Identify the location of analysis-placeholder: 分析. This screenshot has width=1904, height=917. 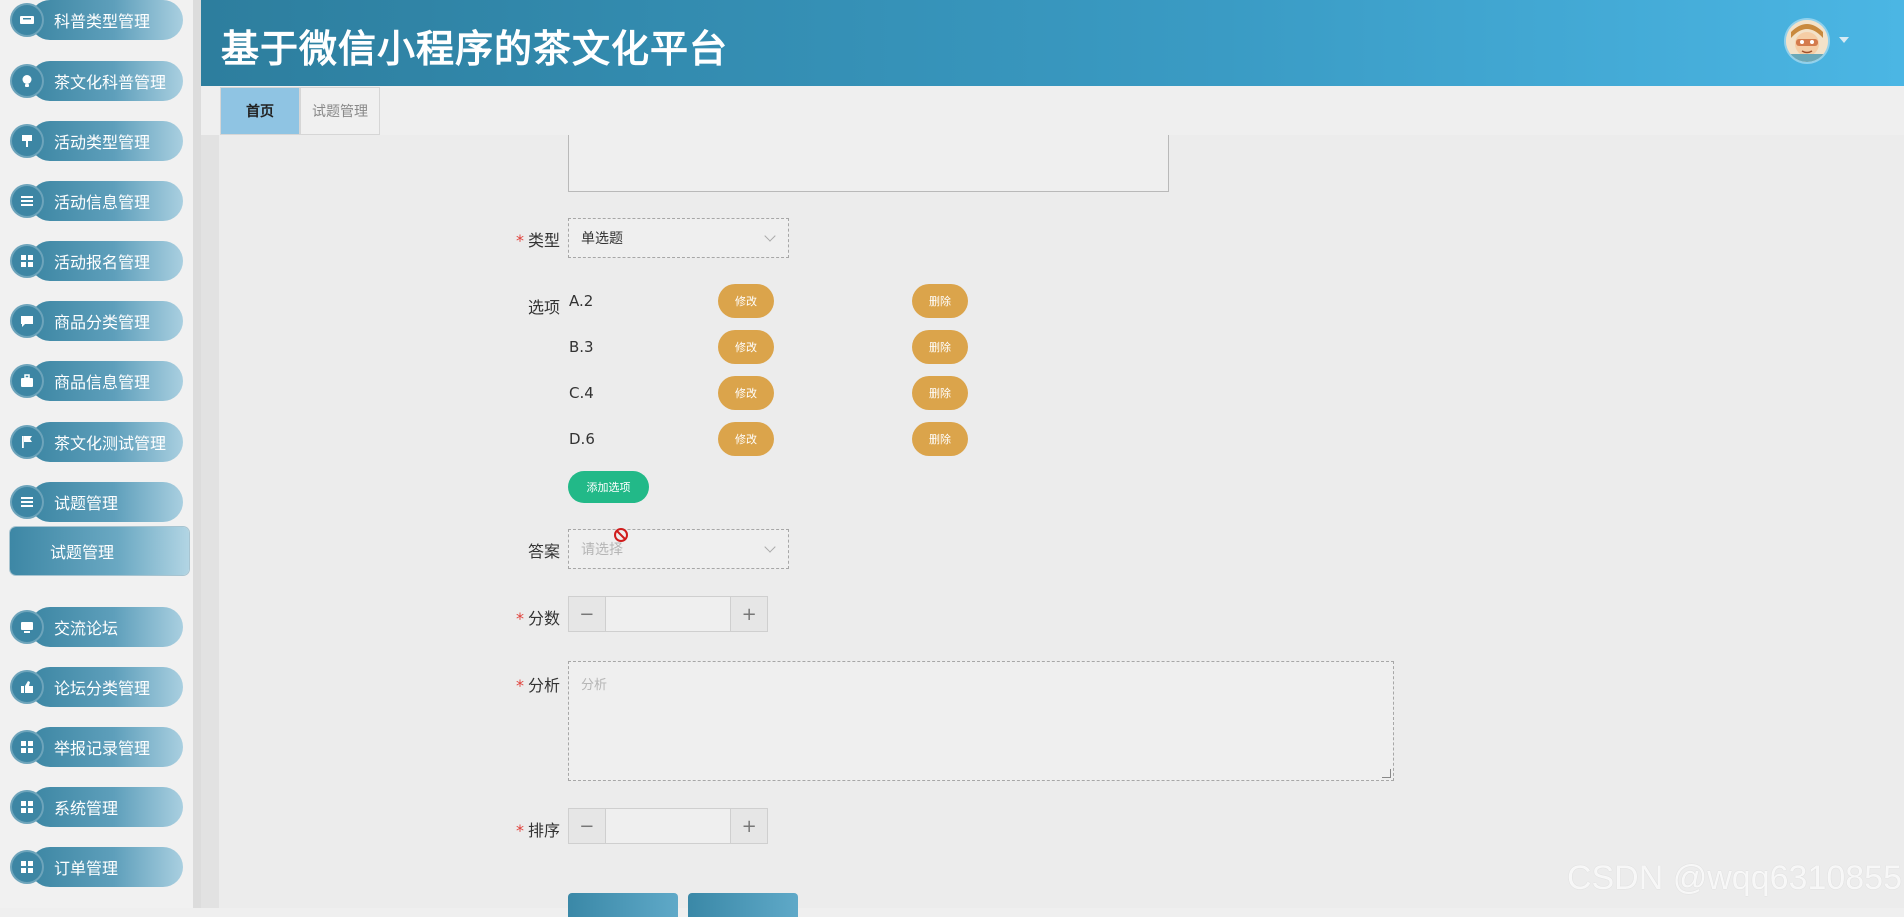
(594, 685).